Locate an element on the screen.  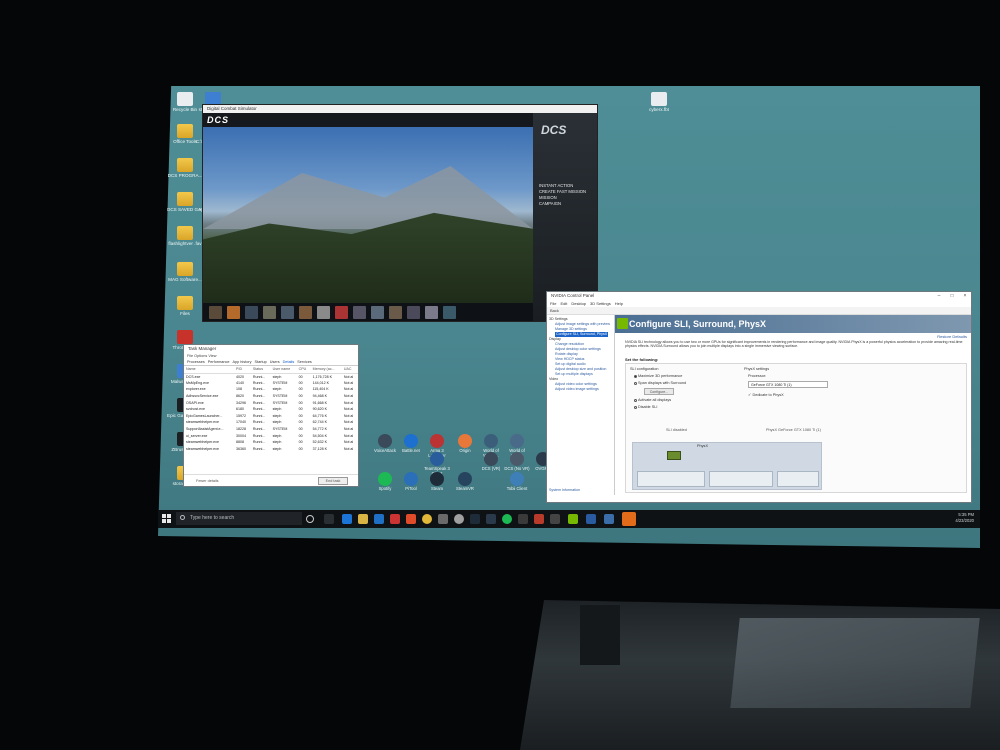
tab-details: Details is located at coordinates (289, 362).